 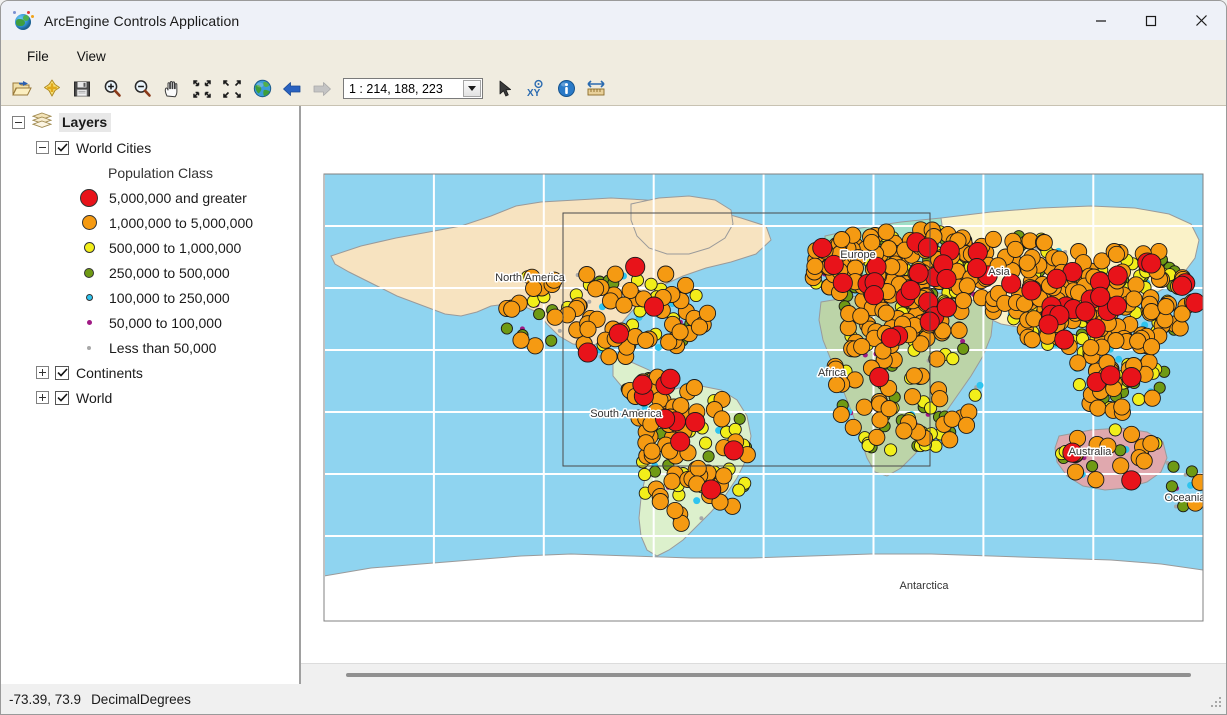 I want to click on minimize-button, so click(x=1101, y=20).